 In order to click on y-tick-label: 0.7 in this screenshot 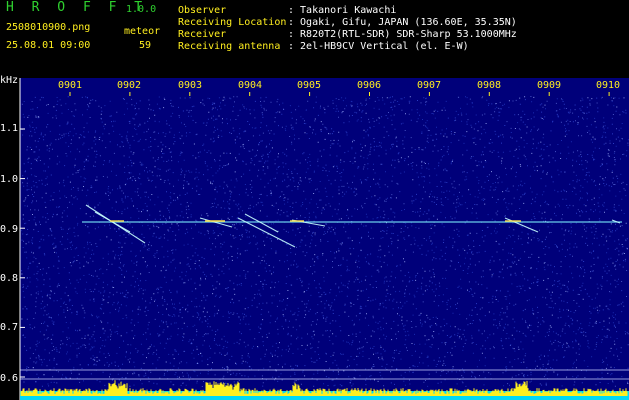, I will do `click(9, 327)`.